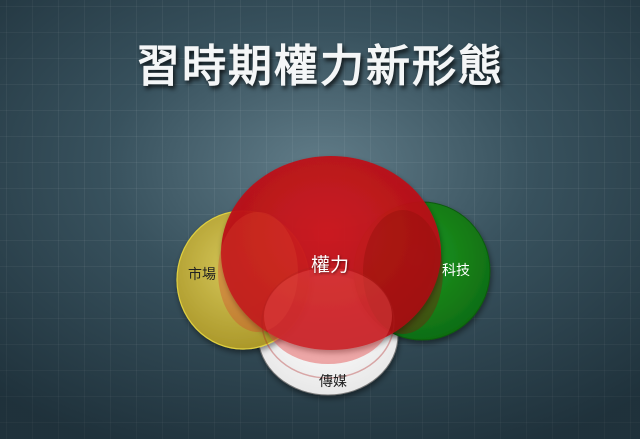 This screenshot has height=439, width=640. Describe the element at coordinates (456, 271) in the screenshot. I see `technology-label: 科技` at that location.